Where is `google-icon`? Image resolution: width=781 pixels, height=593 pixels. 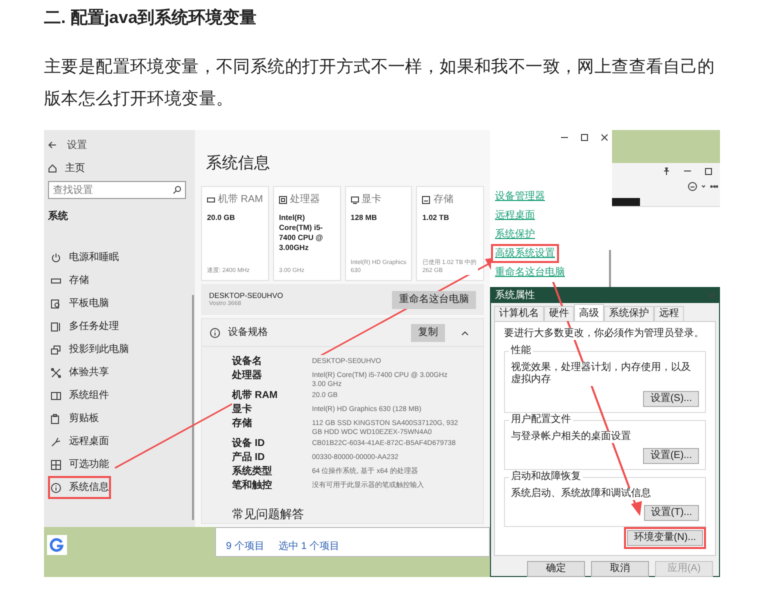 google-icon is located at coordinates (57, 545).